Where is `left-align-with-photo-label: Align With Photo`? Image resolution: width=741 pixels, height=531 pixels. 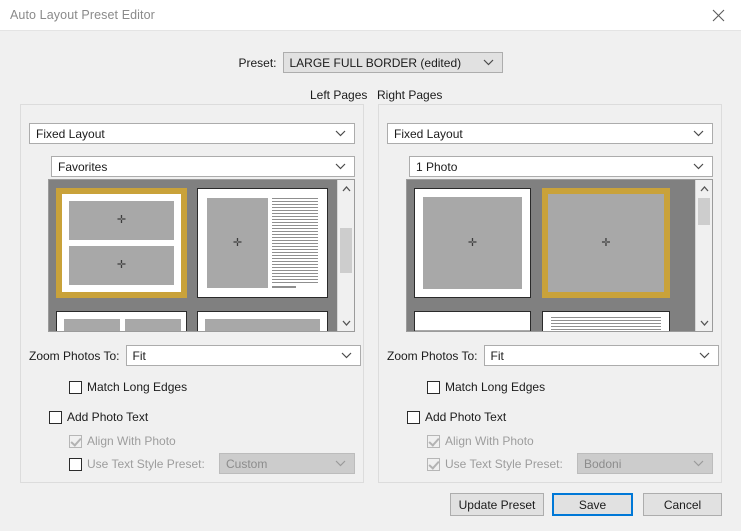
left-align-with-photo-label: Align With Photo is located at coordinates (131, 441).